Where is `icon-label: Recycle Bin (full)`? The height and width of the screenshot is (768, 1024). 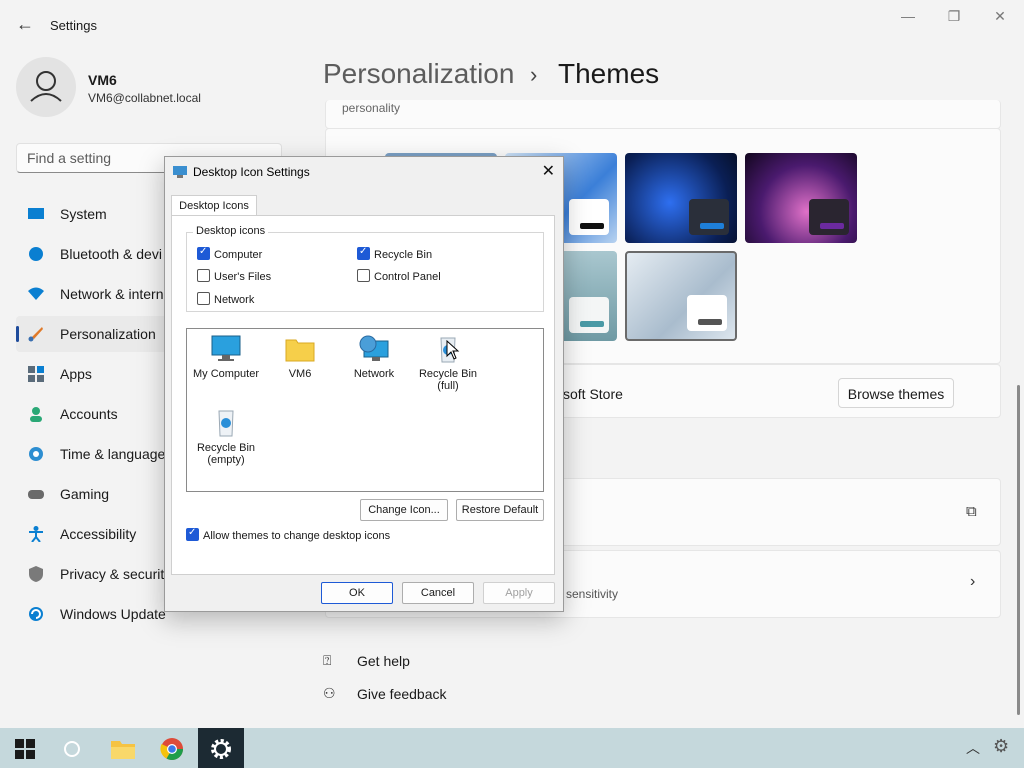 icon-label: Recycle Bin (full) is located at coordinates (448, 380).